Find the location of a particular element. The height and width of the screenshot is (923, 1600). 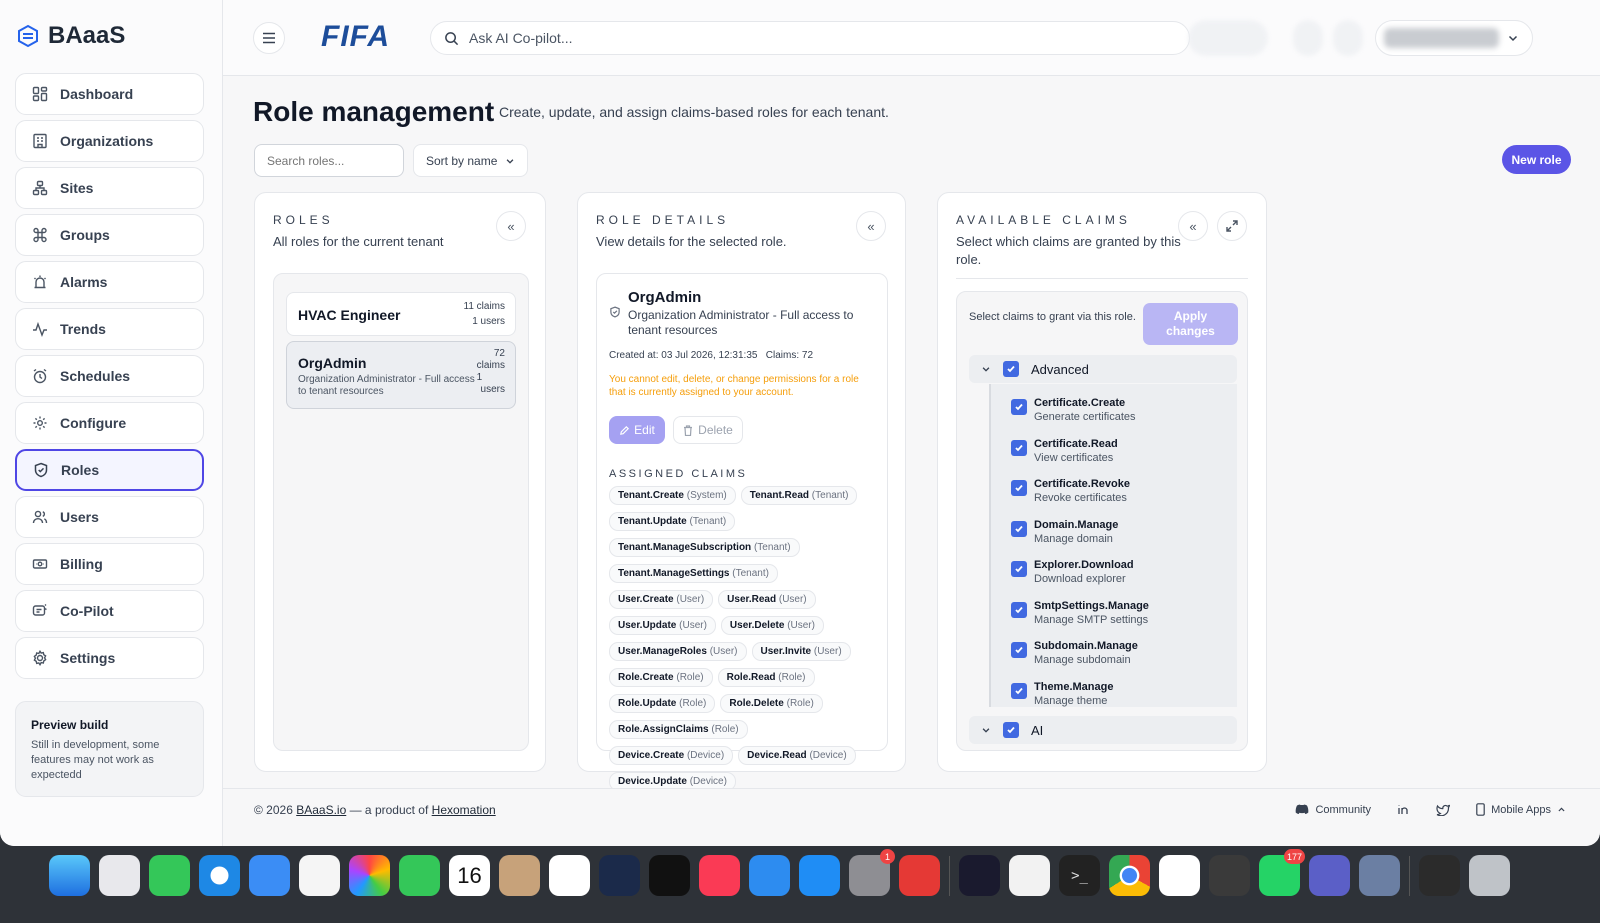

sidebar-item-settings: Settings is located at coordinates (109, 658).